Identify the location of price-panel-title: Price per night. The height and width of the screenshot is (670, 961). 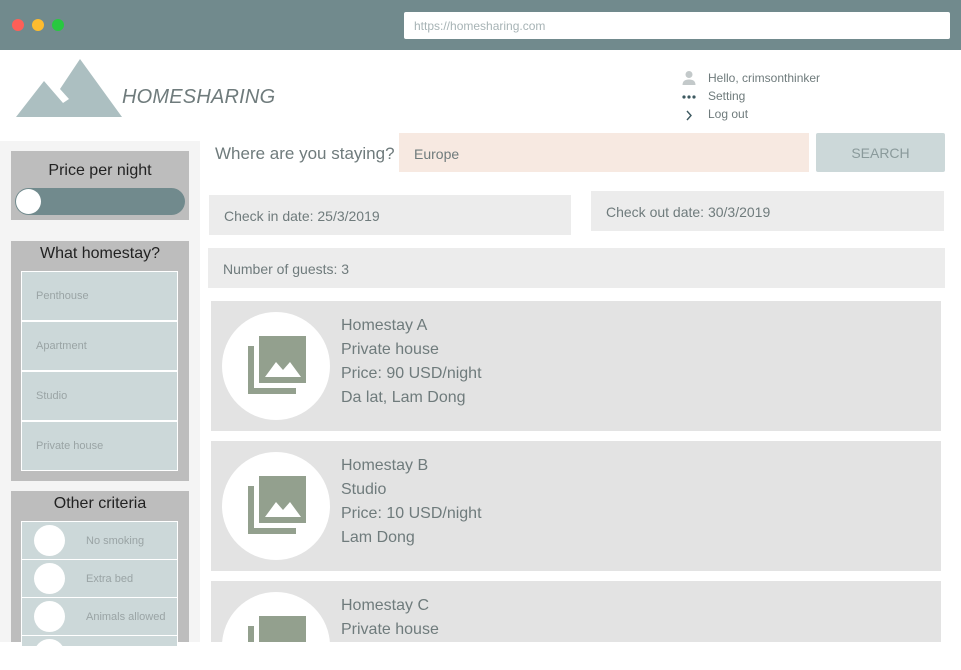
(100, 170).